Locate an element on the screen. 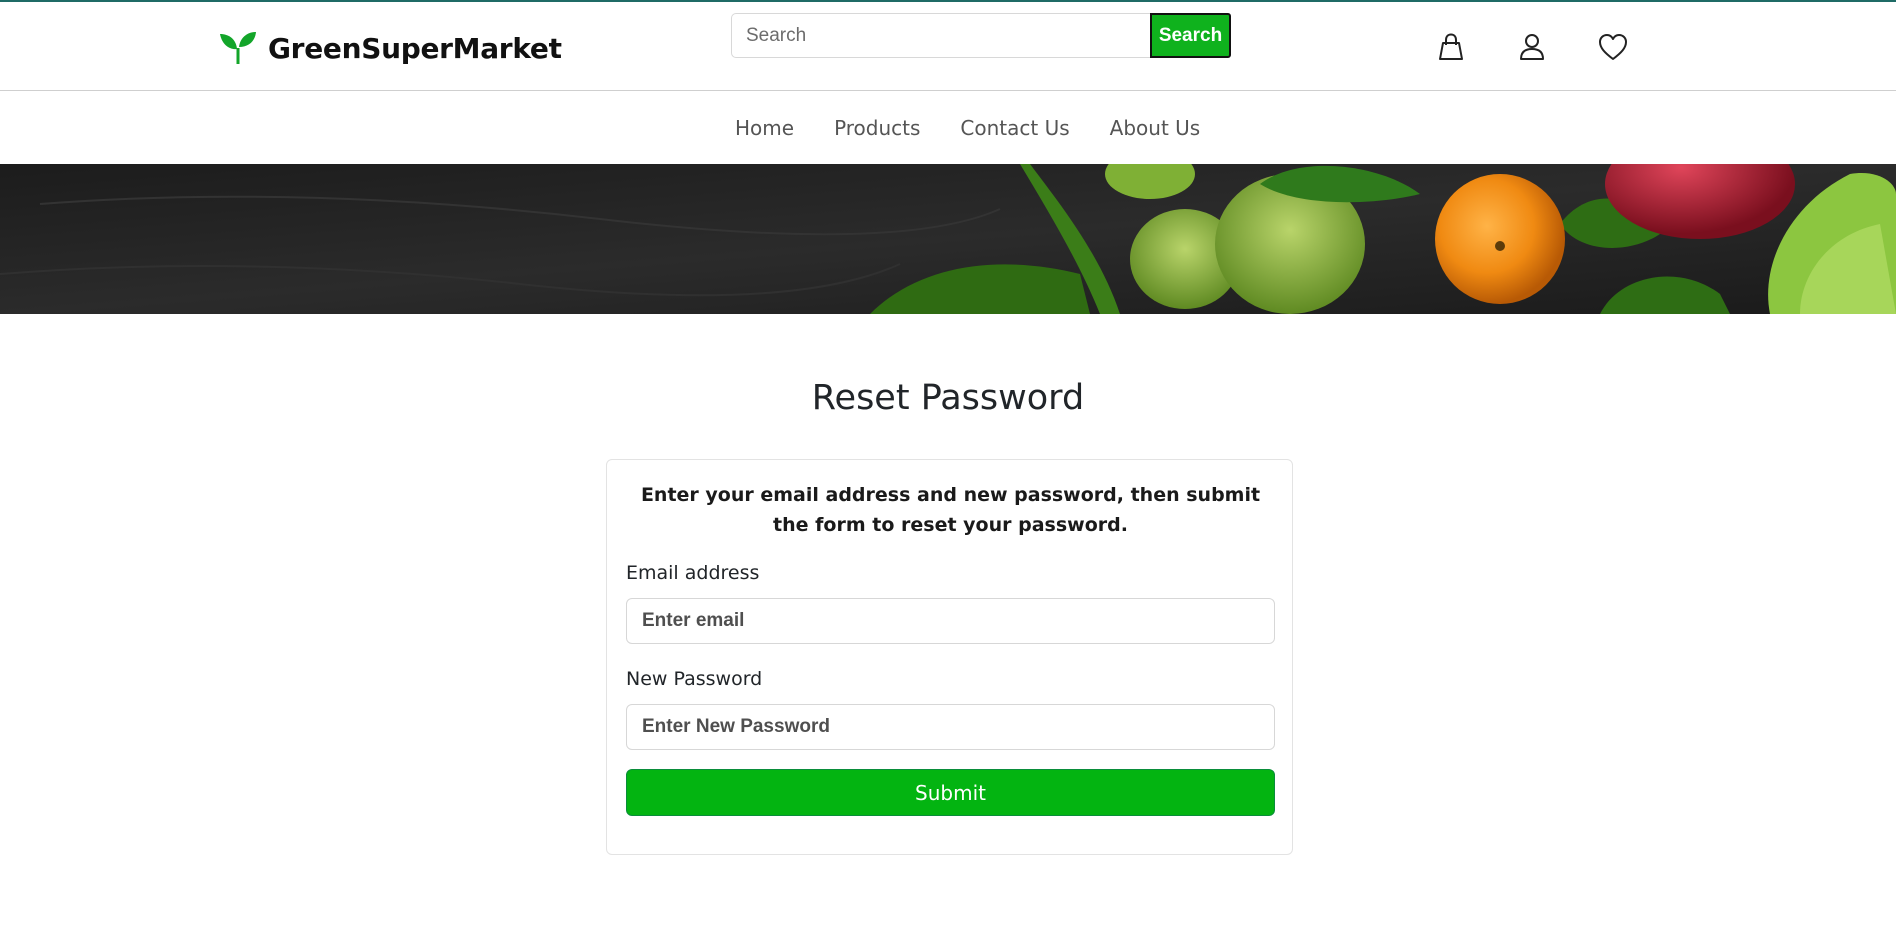 The image size is (1896, 948). nav-about-us: About Us is located at coordinates (1155, 128).